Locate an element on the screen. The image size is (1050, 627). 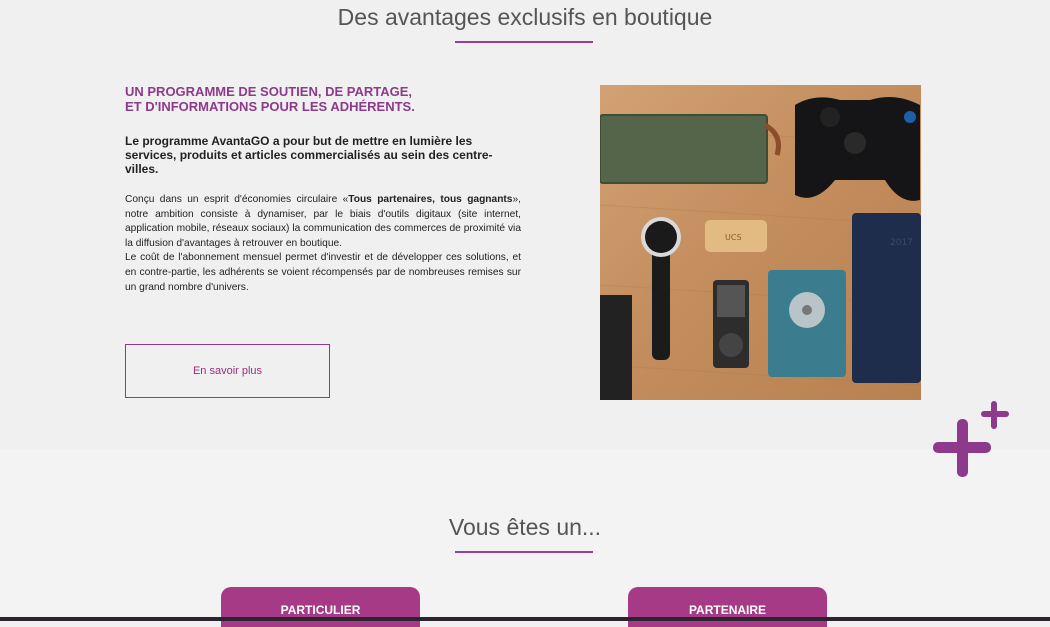
description-emphasis: Tous partenaires, tous gagnants is located at coordinates (430, 199).